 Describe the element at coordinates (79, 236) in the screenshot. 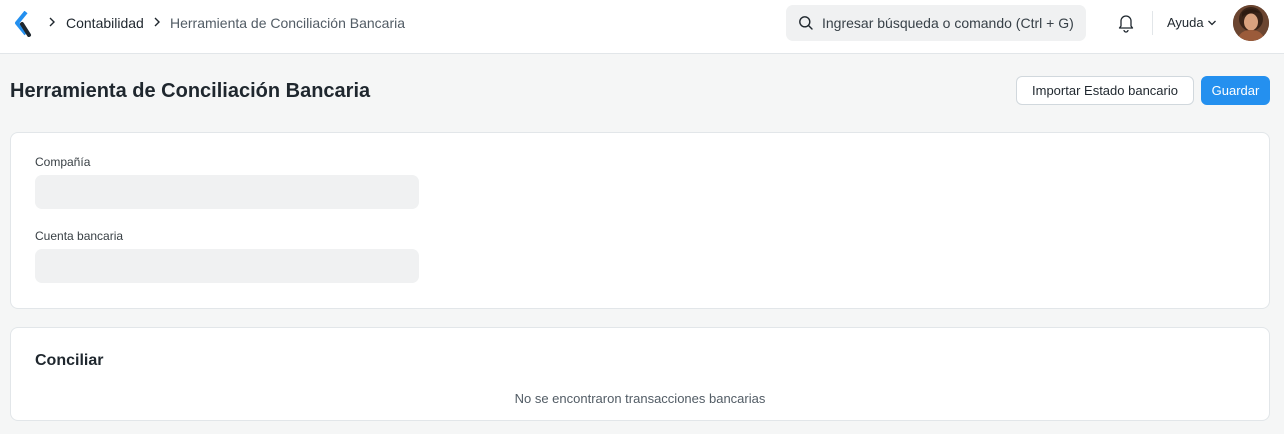

I see `bank-account-label: Cuenta bancaria` at that location.